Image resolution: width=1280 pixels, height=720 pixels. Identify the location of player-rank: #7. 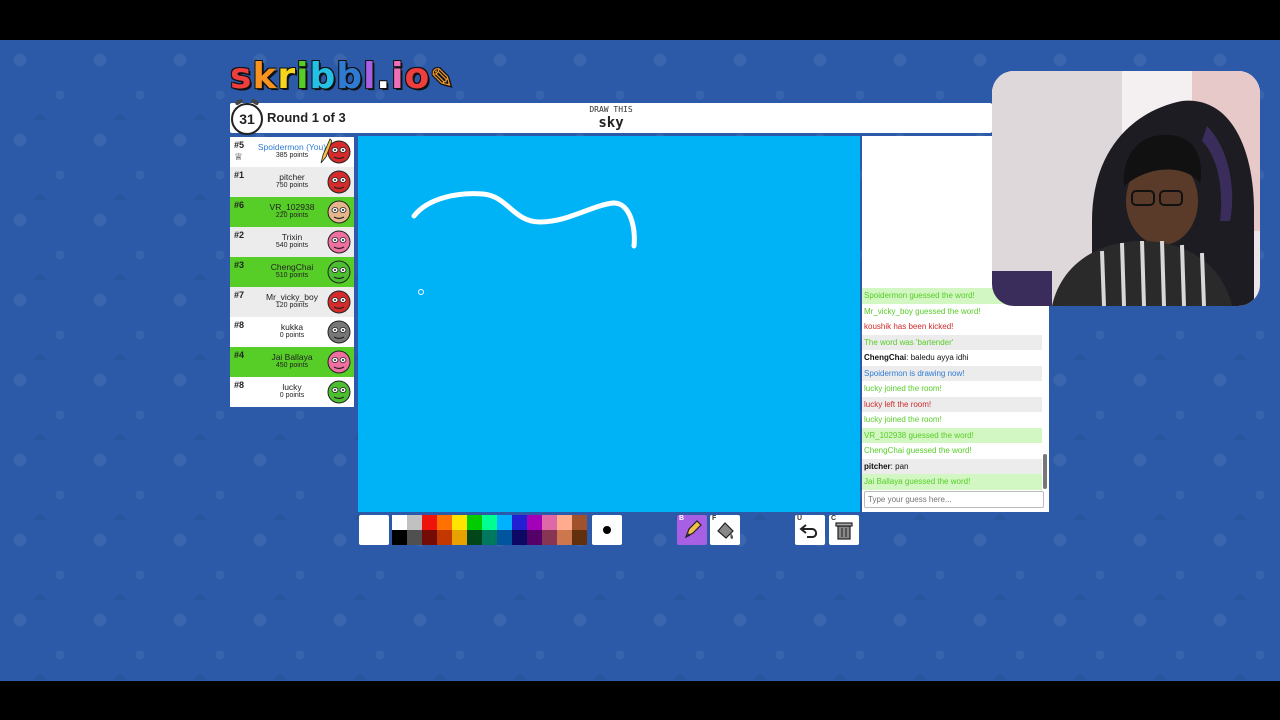
(239, 295).